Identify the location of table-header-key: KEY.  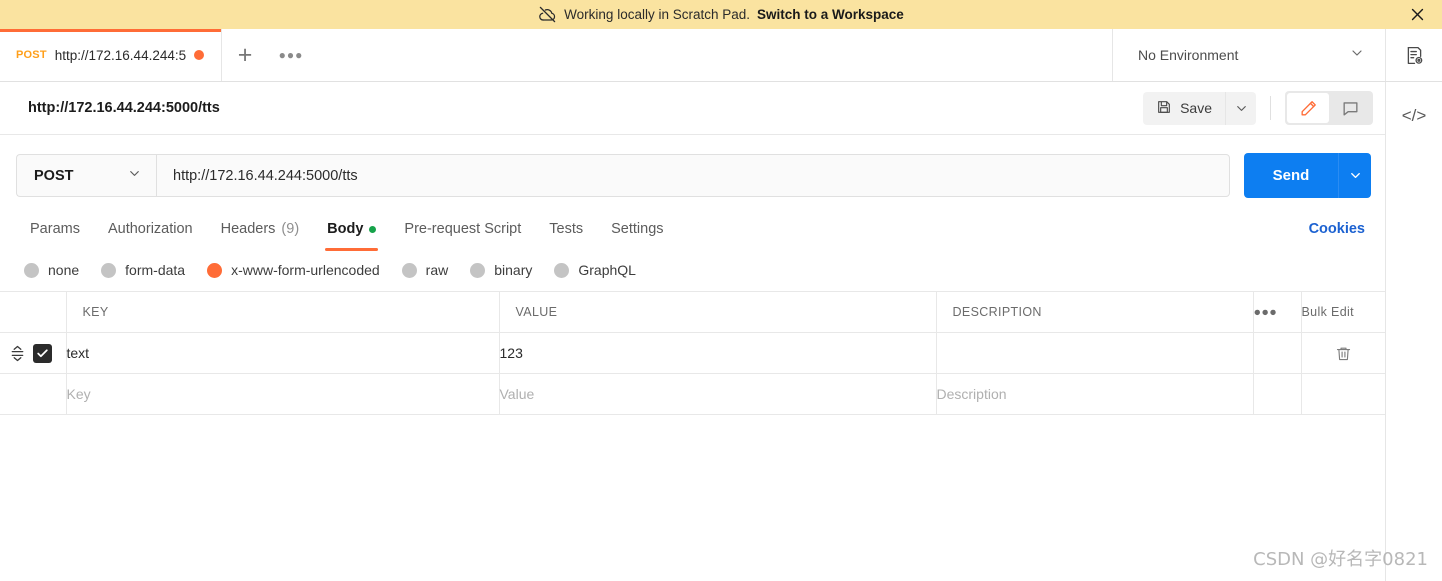
(283, 312).